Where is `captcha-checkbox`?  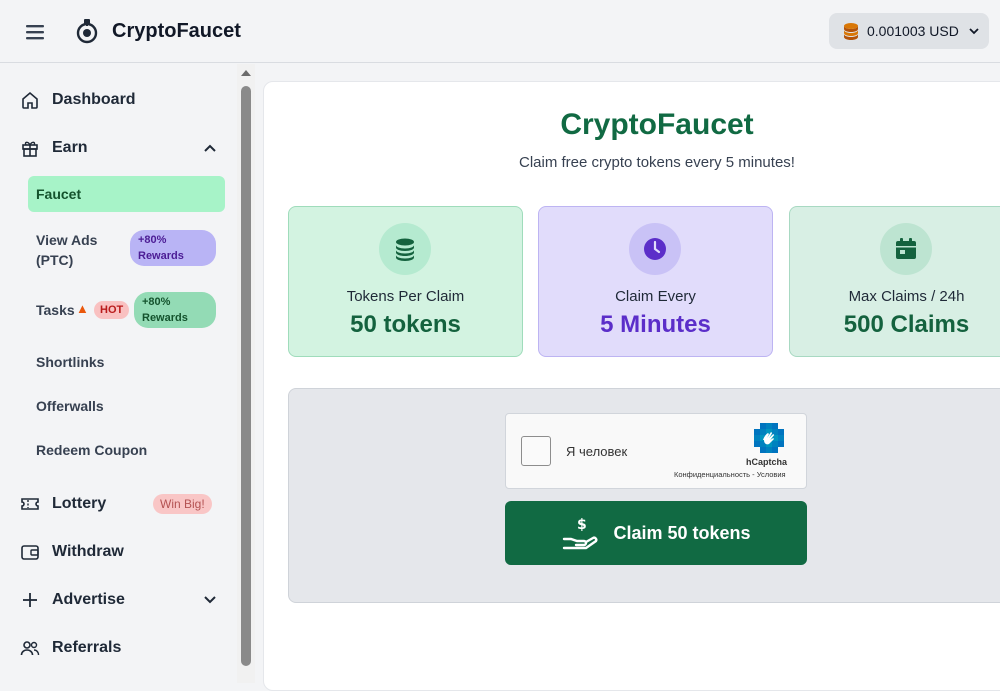 captcha-checkbox is located at coordinates (536, 451).